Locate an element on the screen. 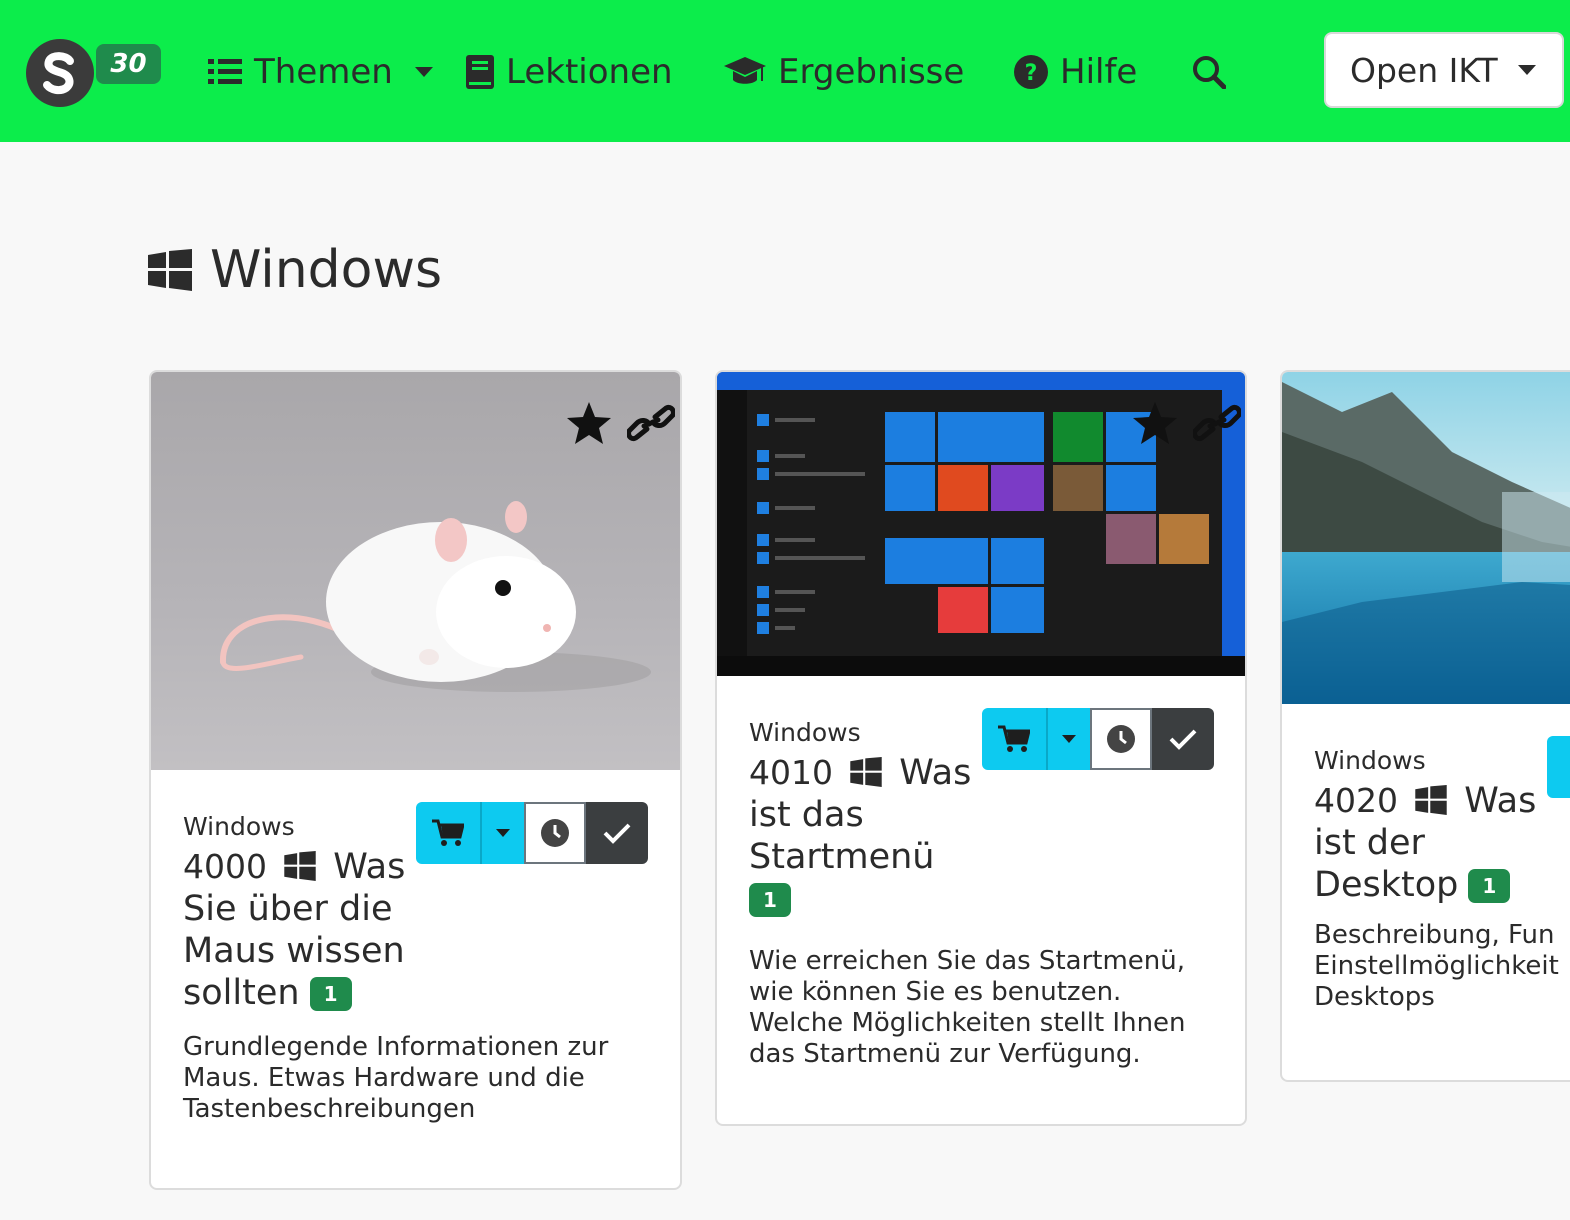 Image resolution: width=1570 pixels, height=1220 pixels. course-title-line: ist das is located at coordinates (806, 815).